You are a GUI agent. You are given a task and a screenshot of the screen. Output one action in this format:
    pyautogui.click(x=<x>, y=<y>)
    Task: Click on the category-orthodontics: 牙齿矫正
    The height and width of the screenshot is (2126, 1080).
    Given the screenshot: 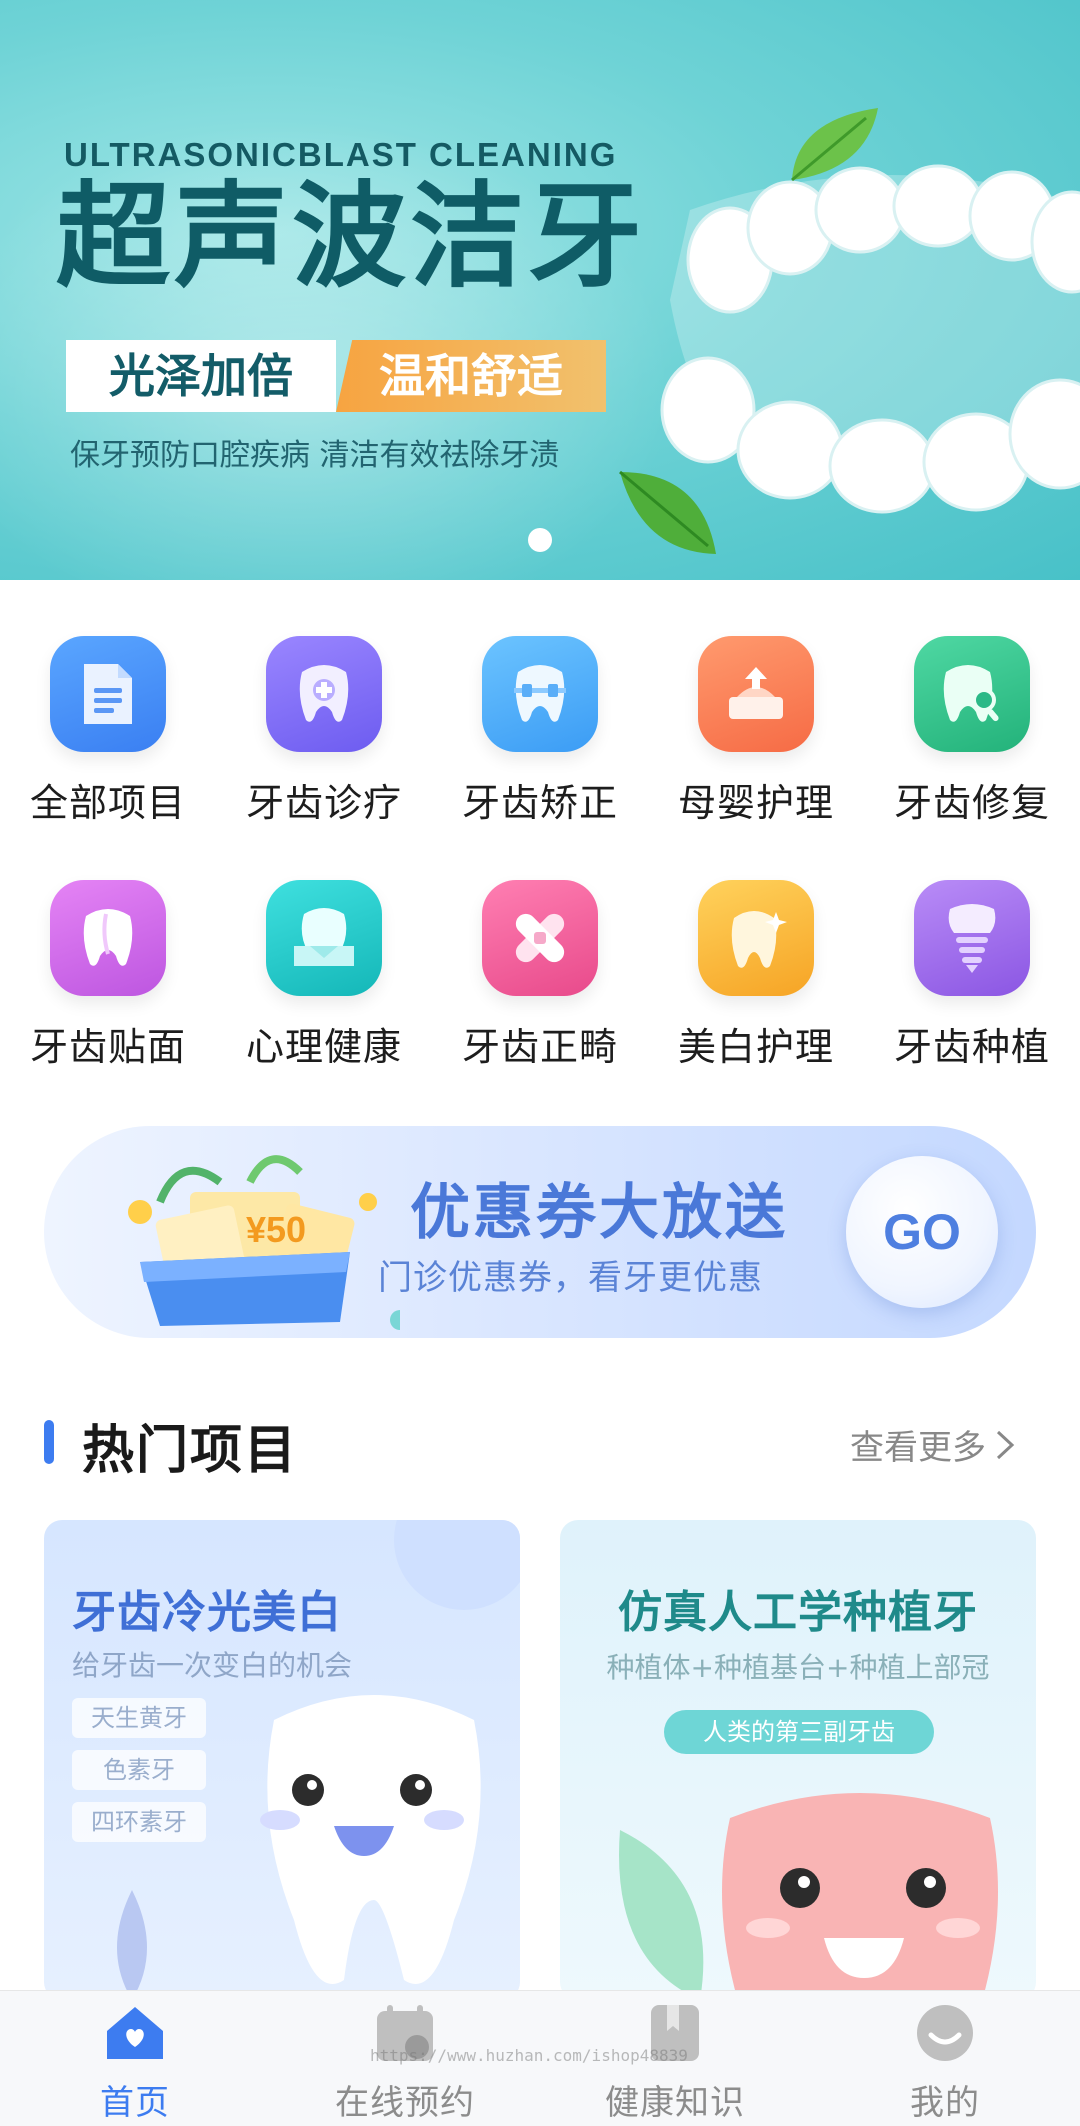 What is the action you would take?
    pyautogui.click(x=540, y=730)
    